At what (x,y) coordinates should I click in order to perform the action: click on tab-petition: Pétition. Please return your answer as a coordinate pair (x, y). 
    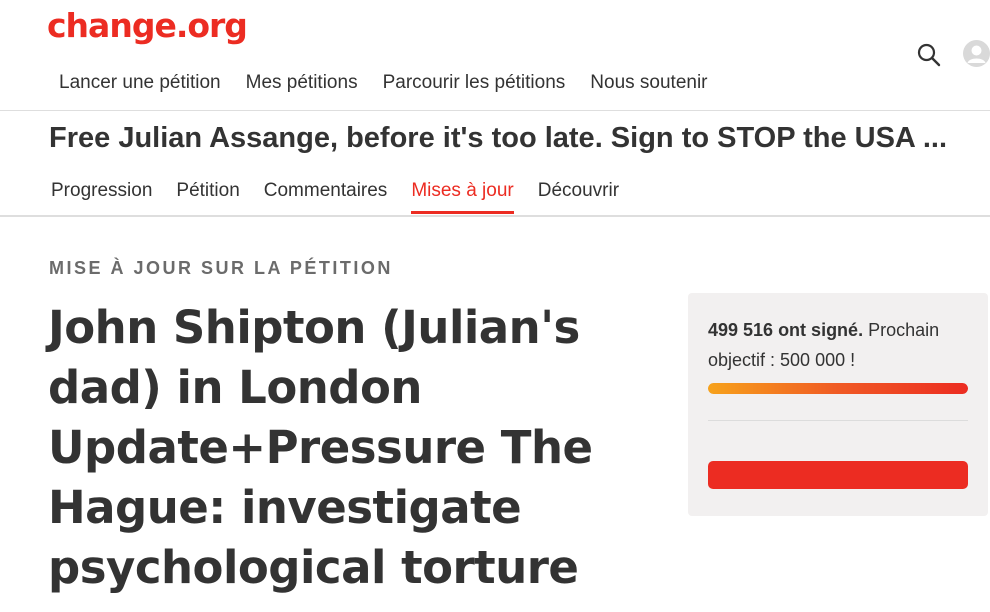
    Looking at the image, I should click on (207, 197).